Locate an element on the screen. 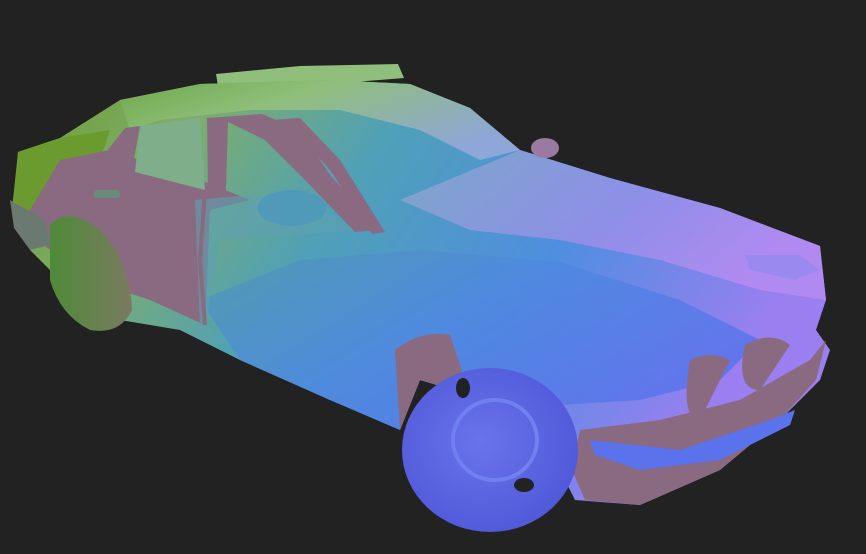  antenna-base is located at coordinates (545, 148).